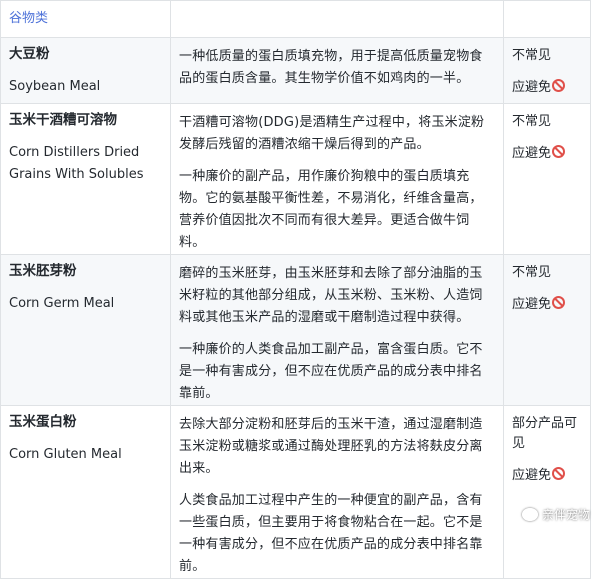 This screenshot has width=600, height=579. I want to click on ingredient-name-en: Corn Gluten Meal, so click(65, 454).